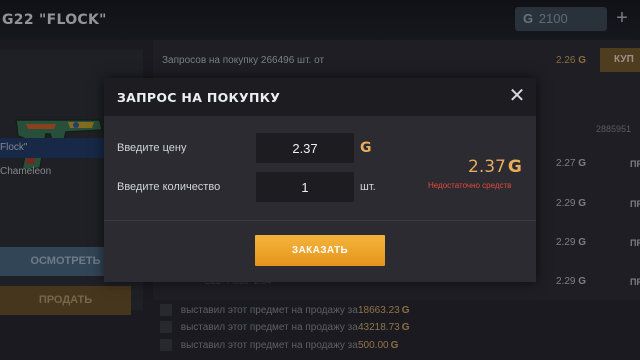 Image resolution: width=640 pixels, height=360 pixels. I want to click on price-label: Введите цену, so click(152, 148).